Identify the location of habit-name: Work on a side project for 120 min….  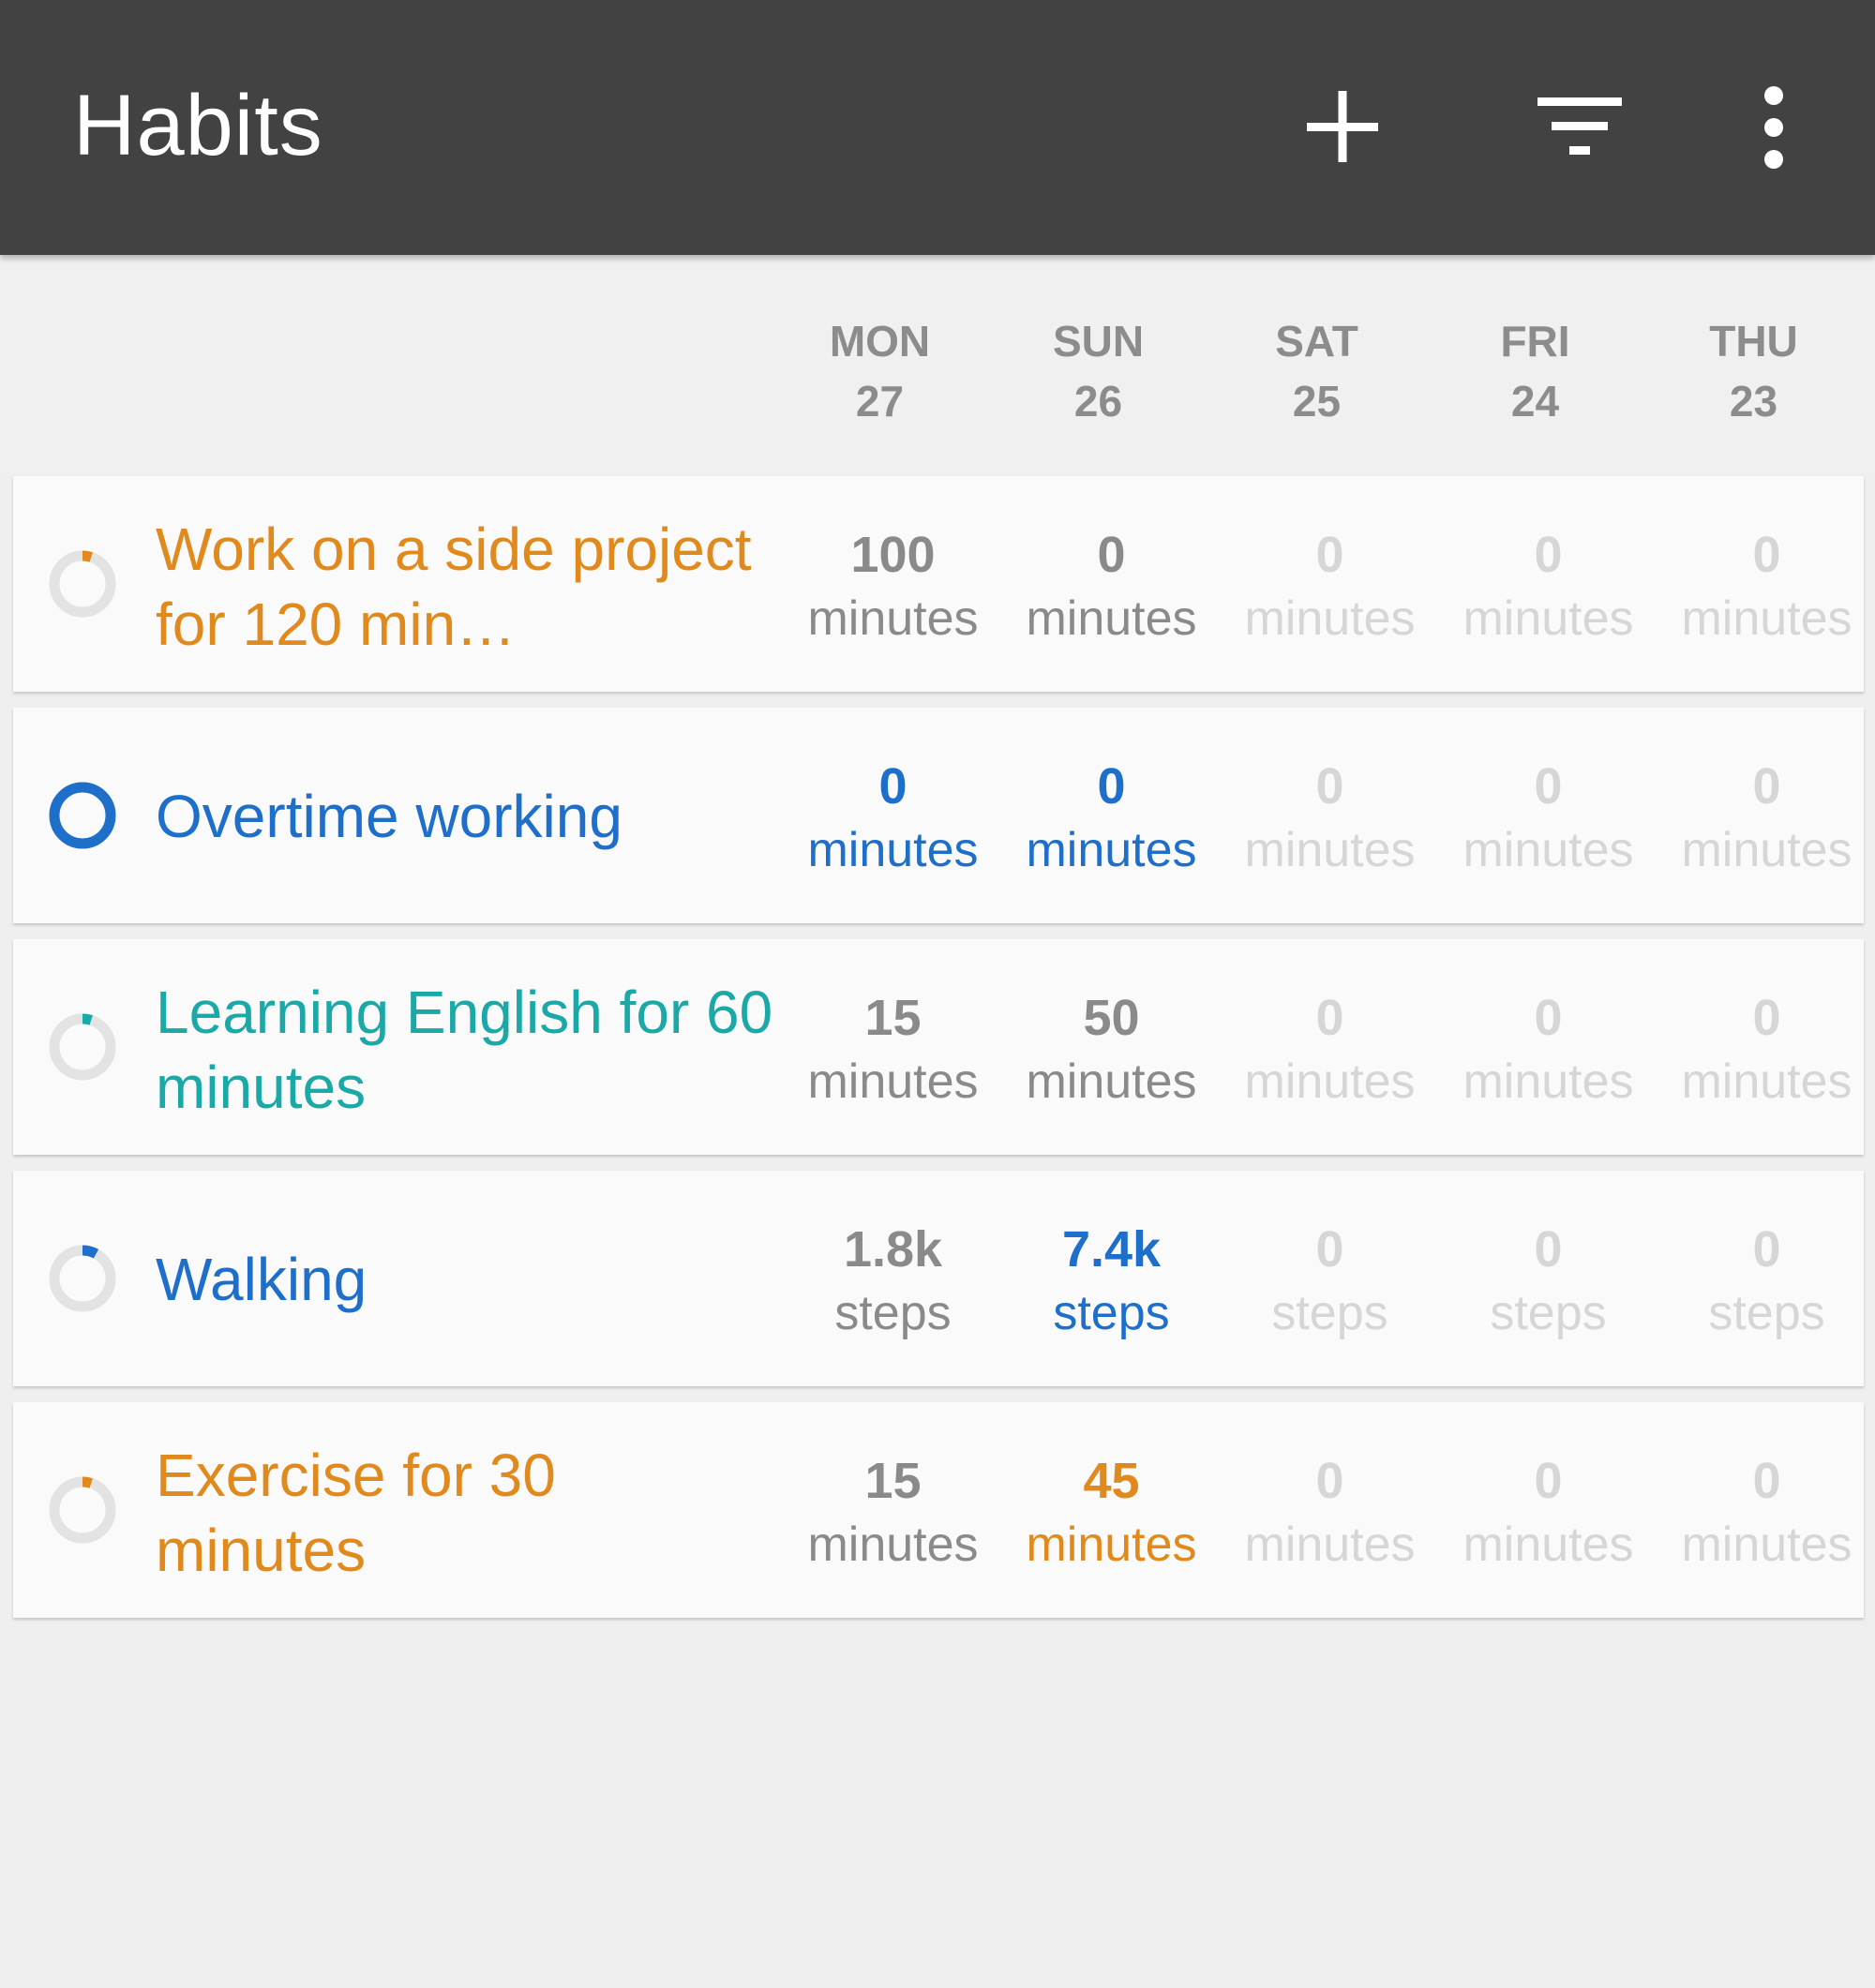
(454, 587).